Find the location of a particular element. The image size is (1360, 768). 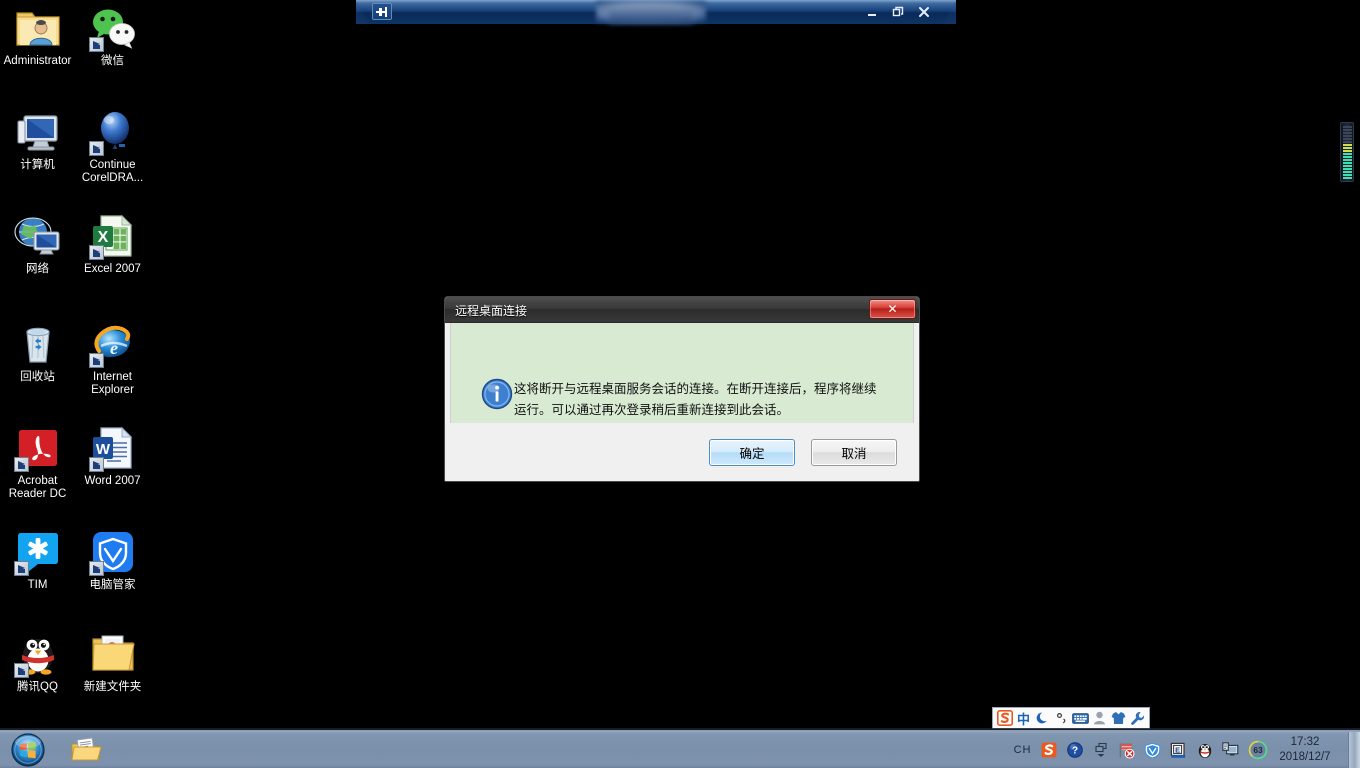

network-icon is located at coordinates (37, 236).